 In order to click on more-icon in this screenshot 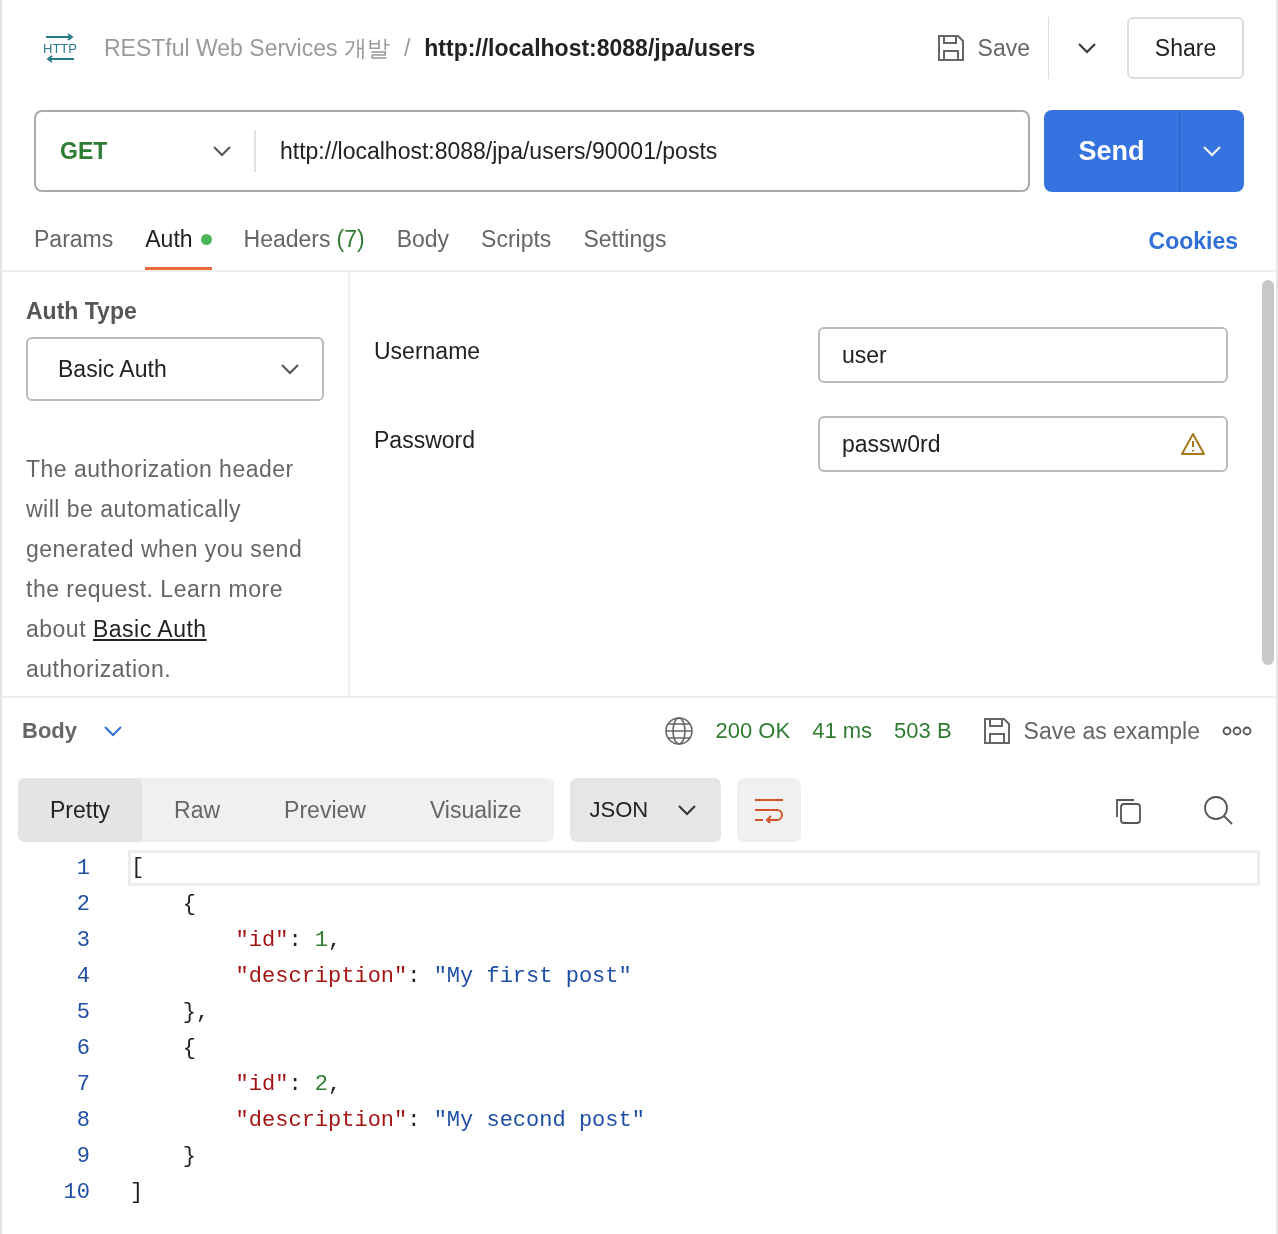, I will do `click(1237, 731)`.